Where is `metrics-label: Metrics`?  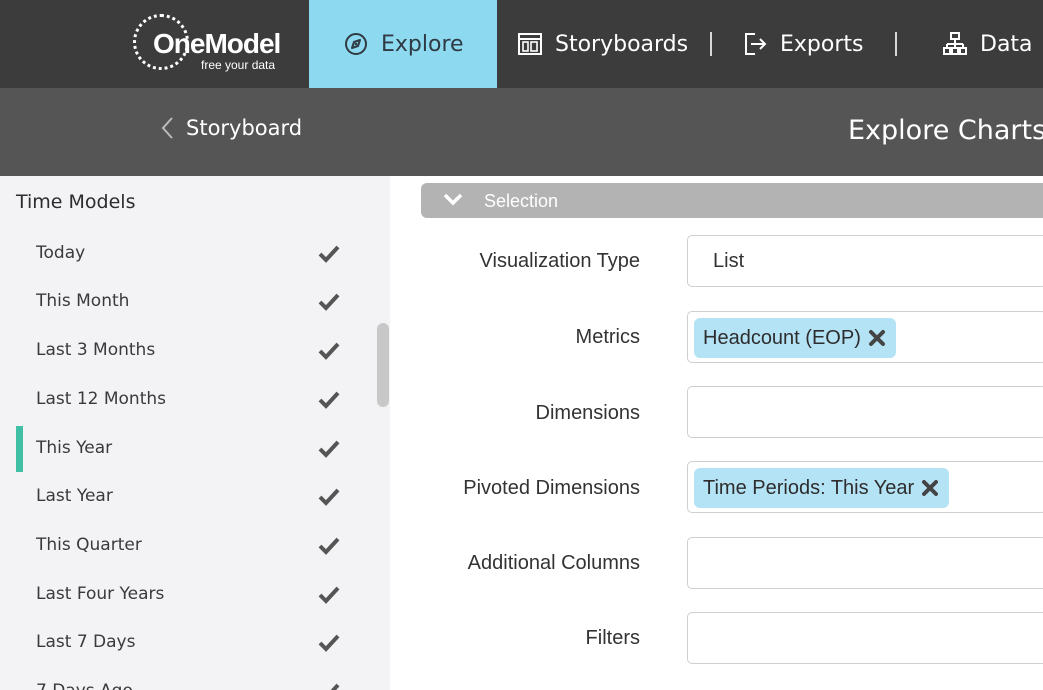
metrics-label: Metrics is located at coordinates (607, 337).